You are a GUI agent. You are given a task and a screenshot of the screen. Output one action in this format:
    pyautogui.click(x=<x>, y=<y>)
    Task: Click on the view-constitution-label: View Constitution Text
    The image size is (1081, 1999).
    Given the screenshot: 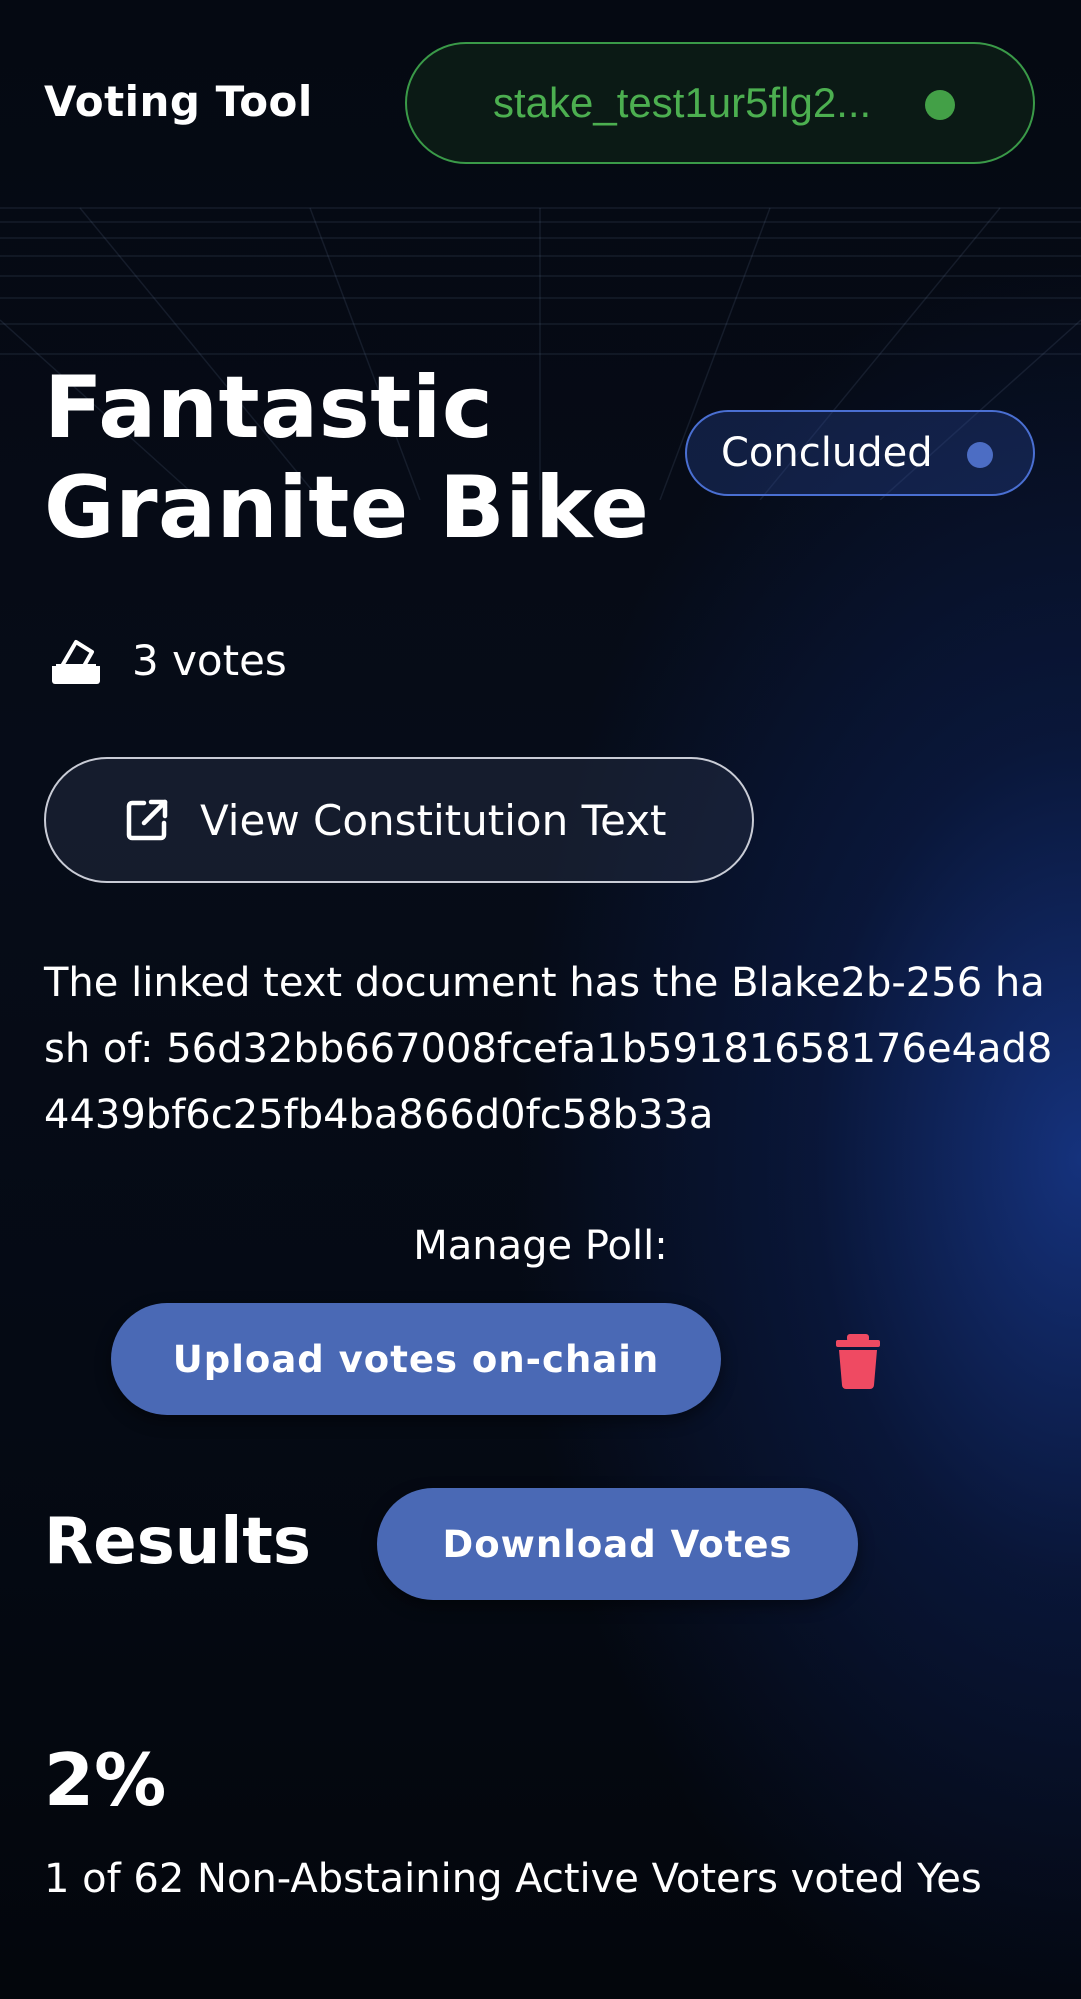 What is the action you would take?
    pyautogui.click(x=433, y=820)
    